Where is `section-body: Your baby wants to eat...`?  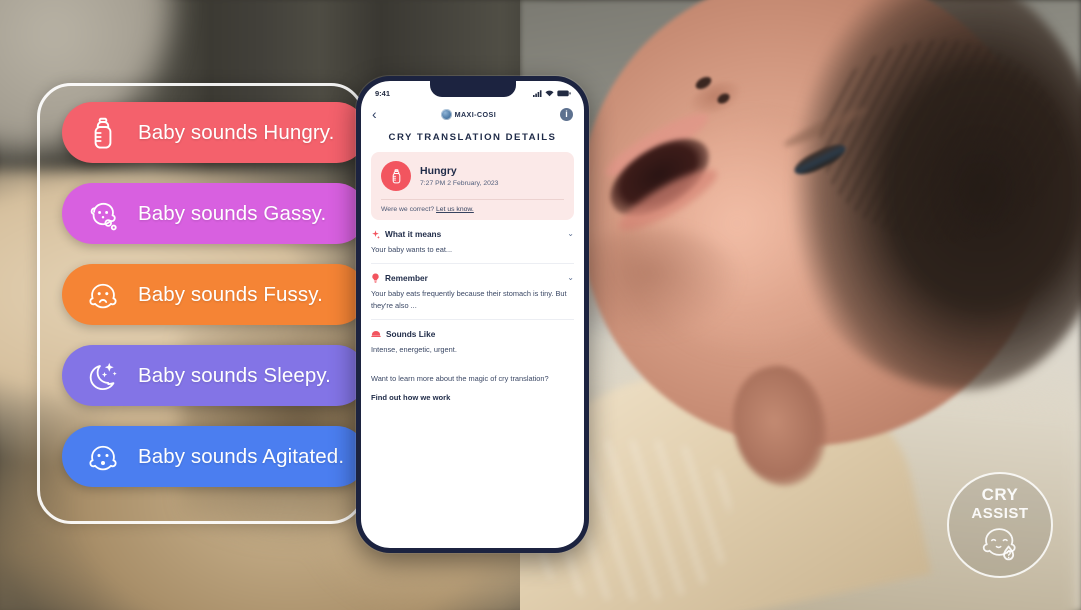 section-body: Your baby wants to eat... is located at coordinates (412, 249).